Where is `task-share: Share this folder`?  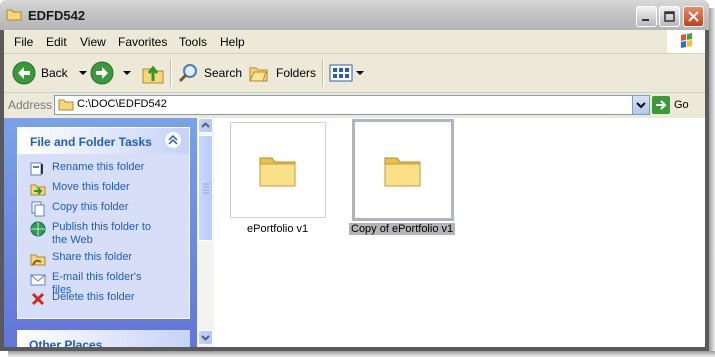 task-share: Share this folder is located at coordinates (96, 259).